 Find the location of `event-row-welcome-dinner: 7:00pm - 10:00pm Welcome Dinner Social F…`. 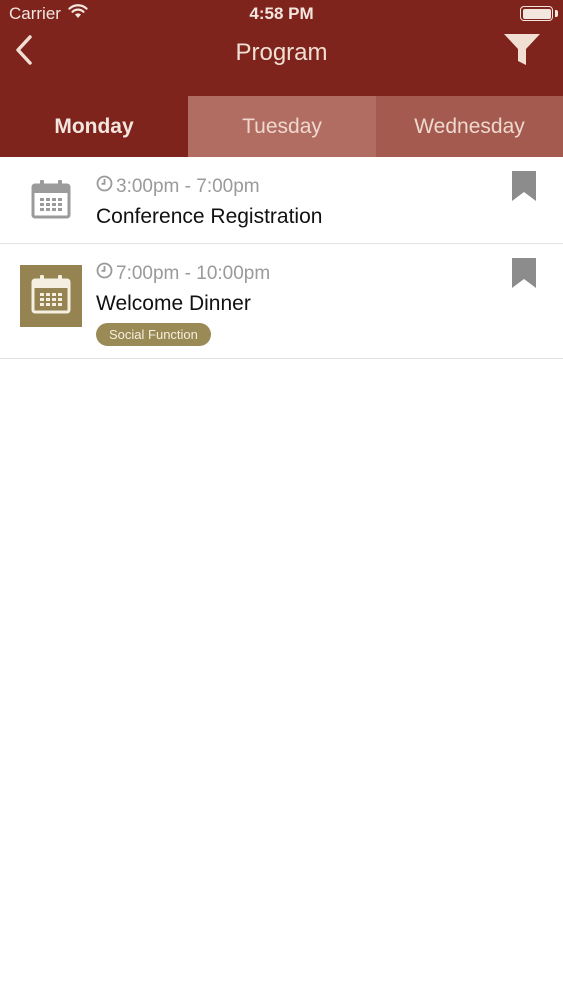

event-row-welcome-dinner: 7:00pm - 10:00pm Welcome Dinner Social F… is located at coordinates (281, 301).